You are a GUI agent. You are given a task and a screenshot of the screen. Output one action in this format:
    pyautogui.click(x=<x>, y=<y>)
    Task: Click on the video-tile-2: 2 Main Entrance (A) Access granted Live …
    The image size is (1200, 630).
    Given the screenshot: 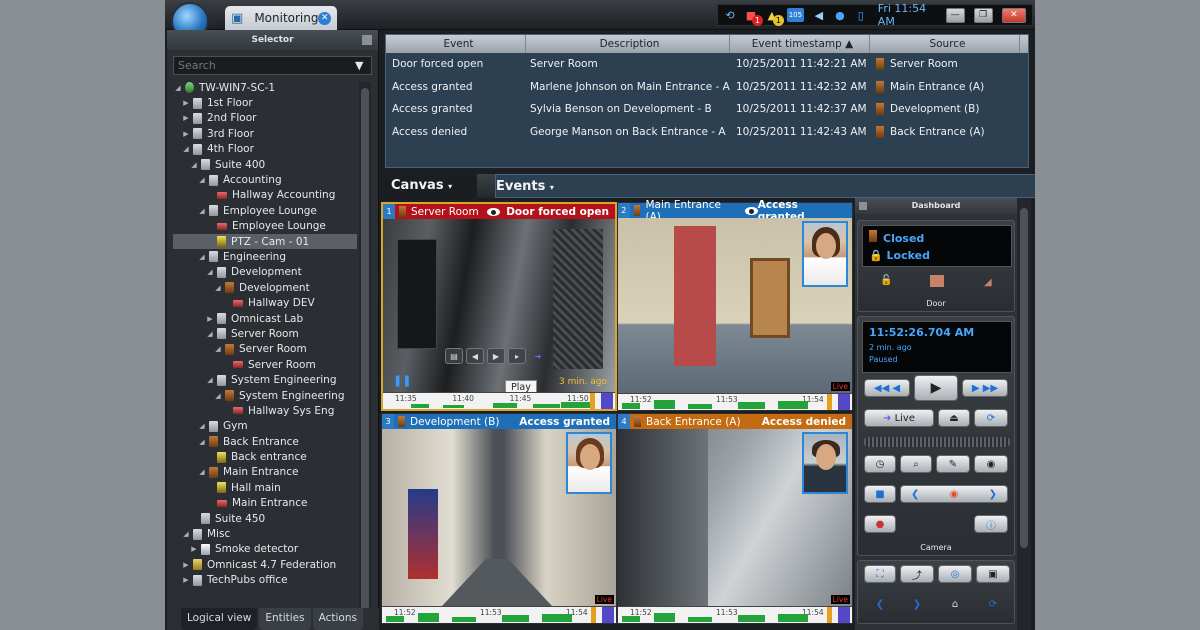 What is the action you would take?
    pyautogui.click(x=735, y=305)
    